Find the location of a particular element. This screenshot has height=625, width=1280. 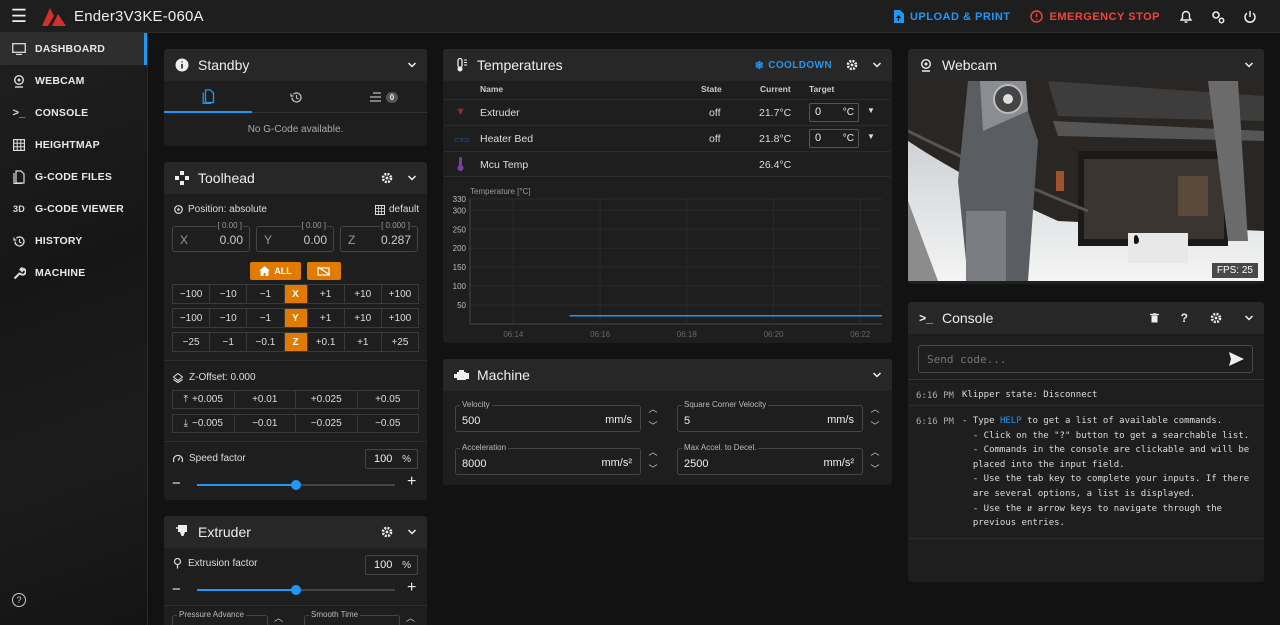

move-button: −0.1 is located at coordinates (265, 342).